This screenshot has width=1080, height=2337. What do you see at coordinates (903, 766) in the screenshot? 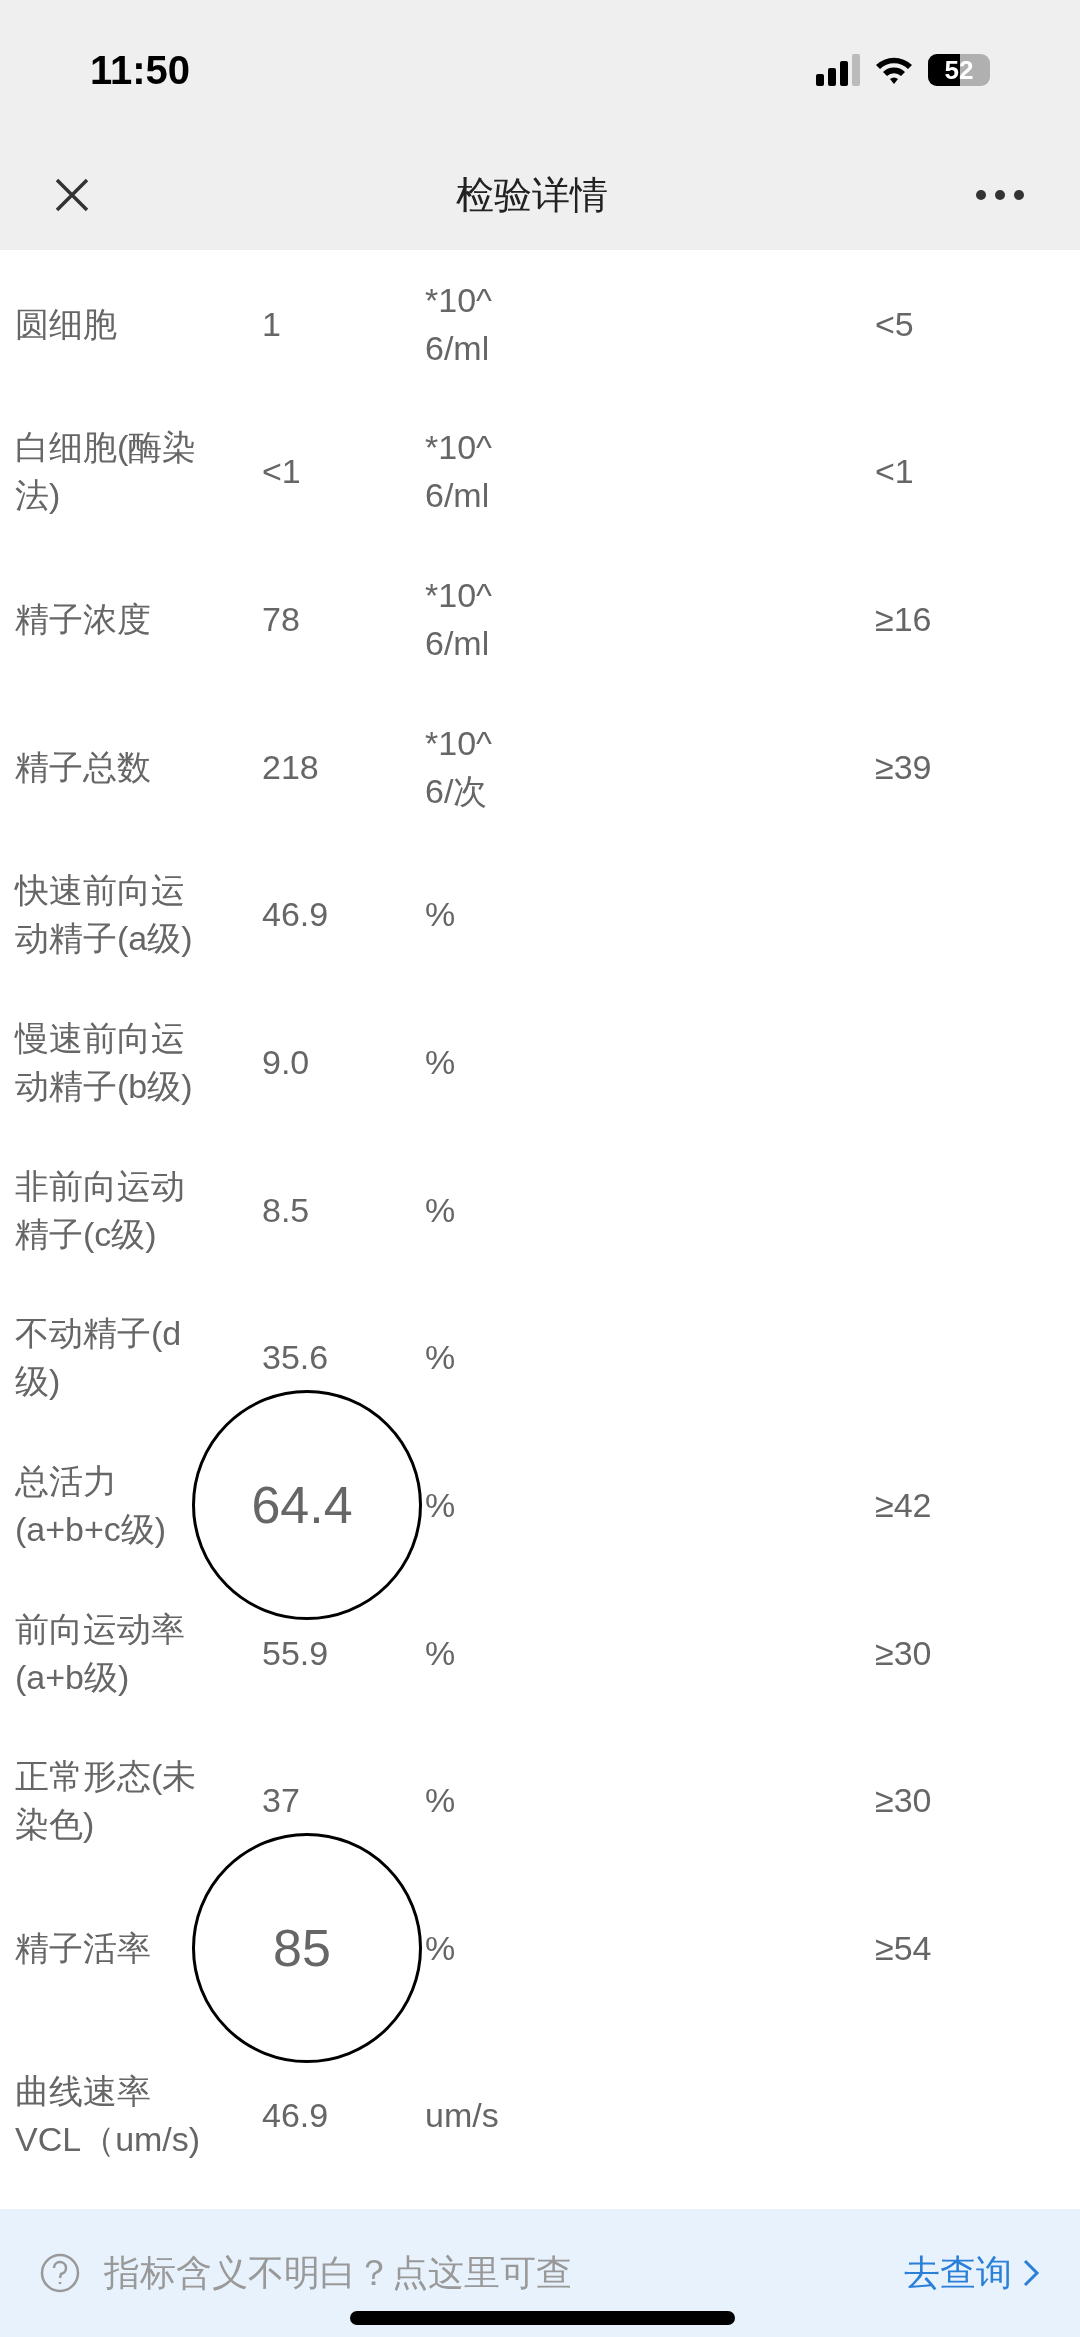
I see `reference-range: ≥39` at bounding box center [903, 766].